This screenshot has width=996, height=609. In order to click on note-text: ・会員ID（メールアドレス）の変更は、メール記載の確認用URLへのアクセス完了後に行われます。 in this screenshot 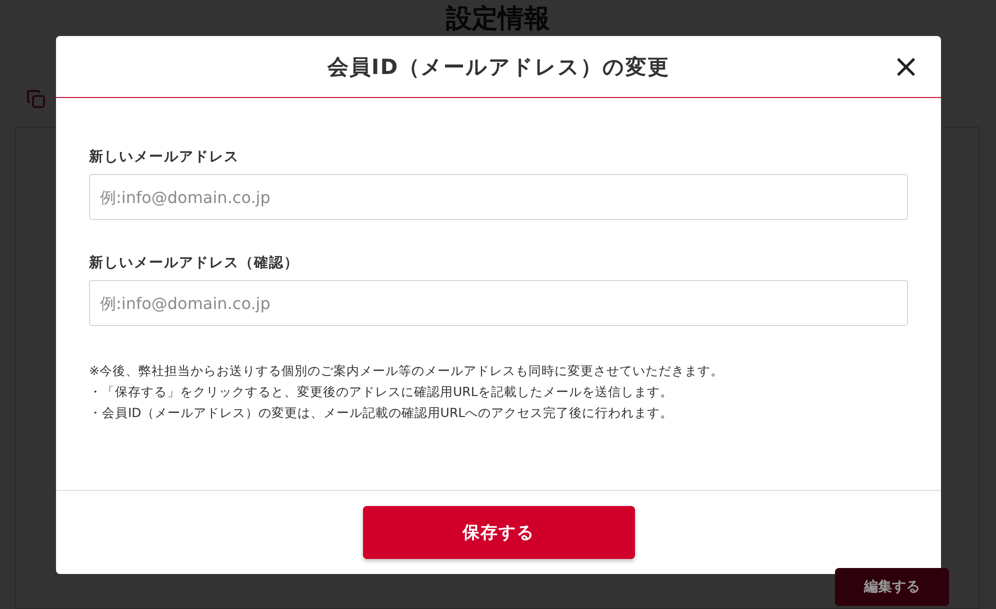, I will do `click(381, 412)`.